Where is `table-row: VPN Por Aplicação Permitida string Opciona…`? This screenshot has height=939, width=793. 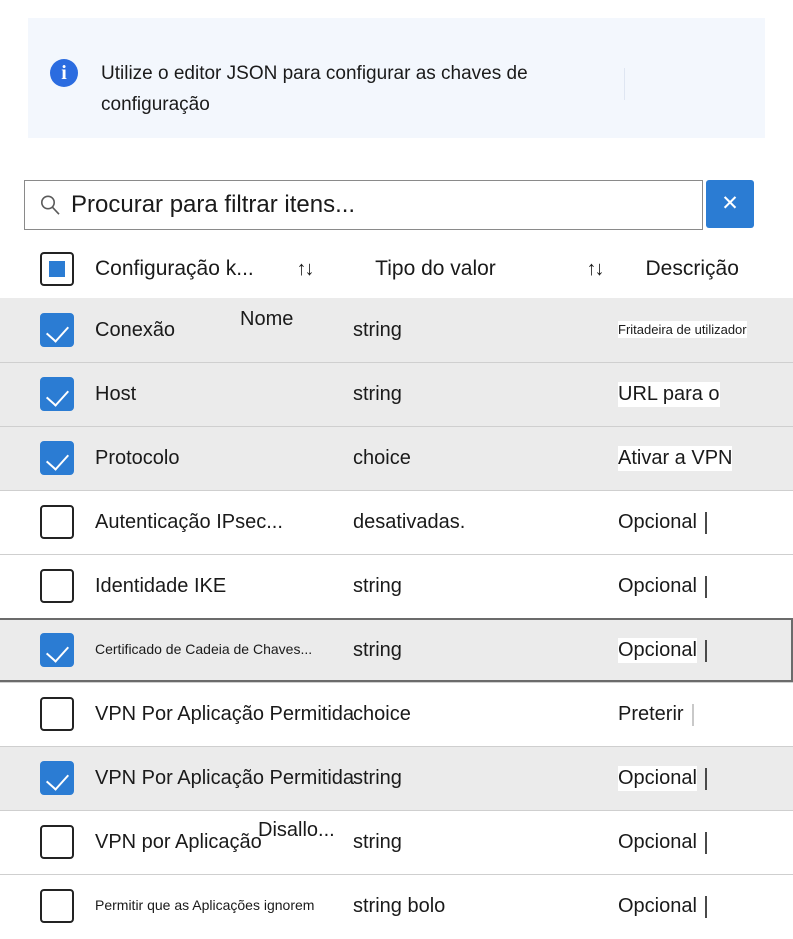 table-row: VPN Por Aplicação Permitida string Opciona… is located at coordinates (396, 778).